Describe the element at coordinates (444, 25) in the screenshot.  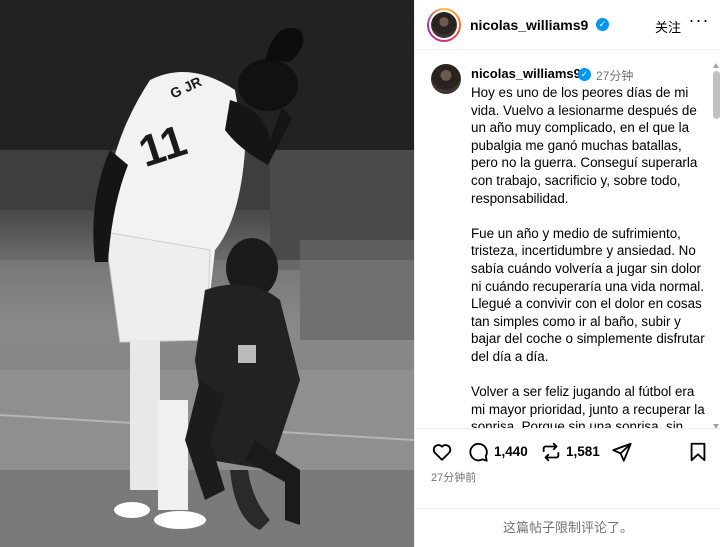
I see `author-avatar` at that location.